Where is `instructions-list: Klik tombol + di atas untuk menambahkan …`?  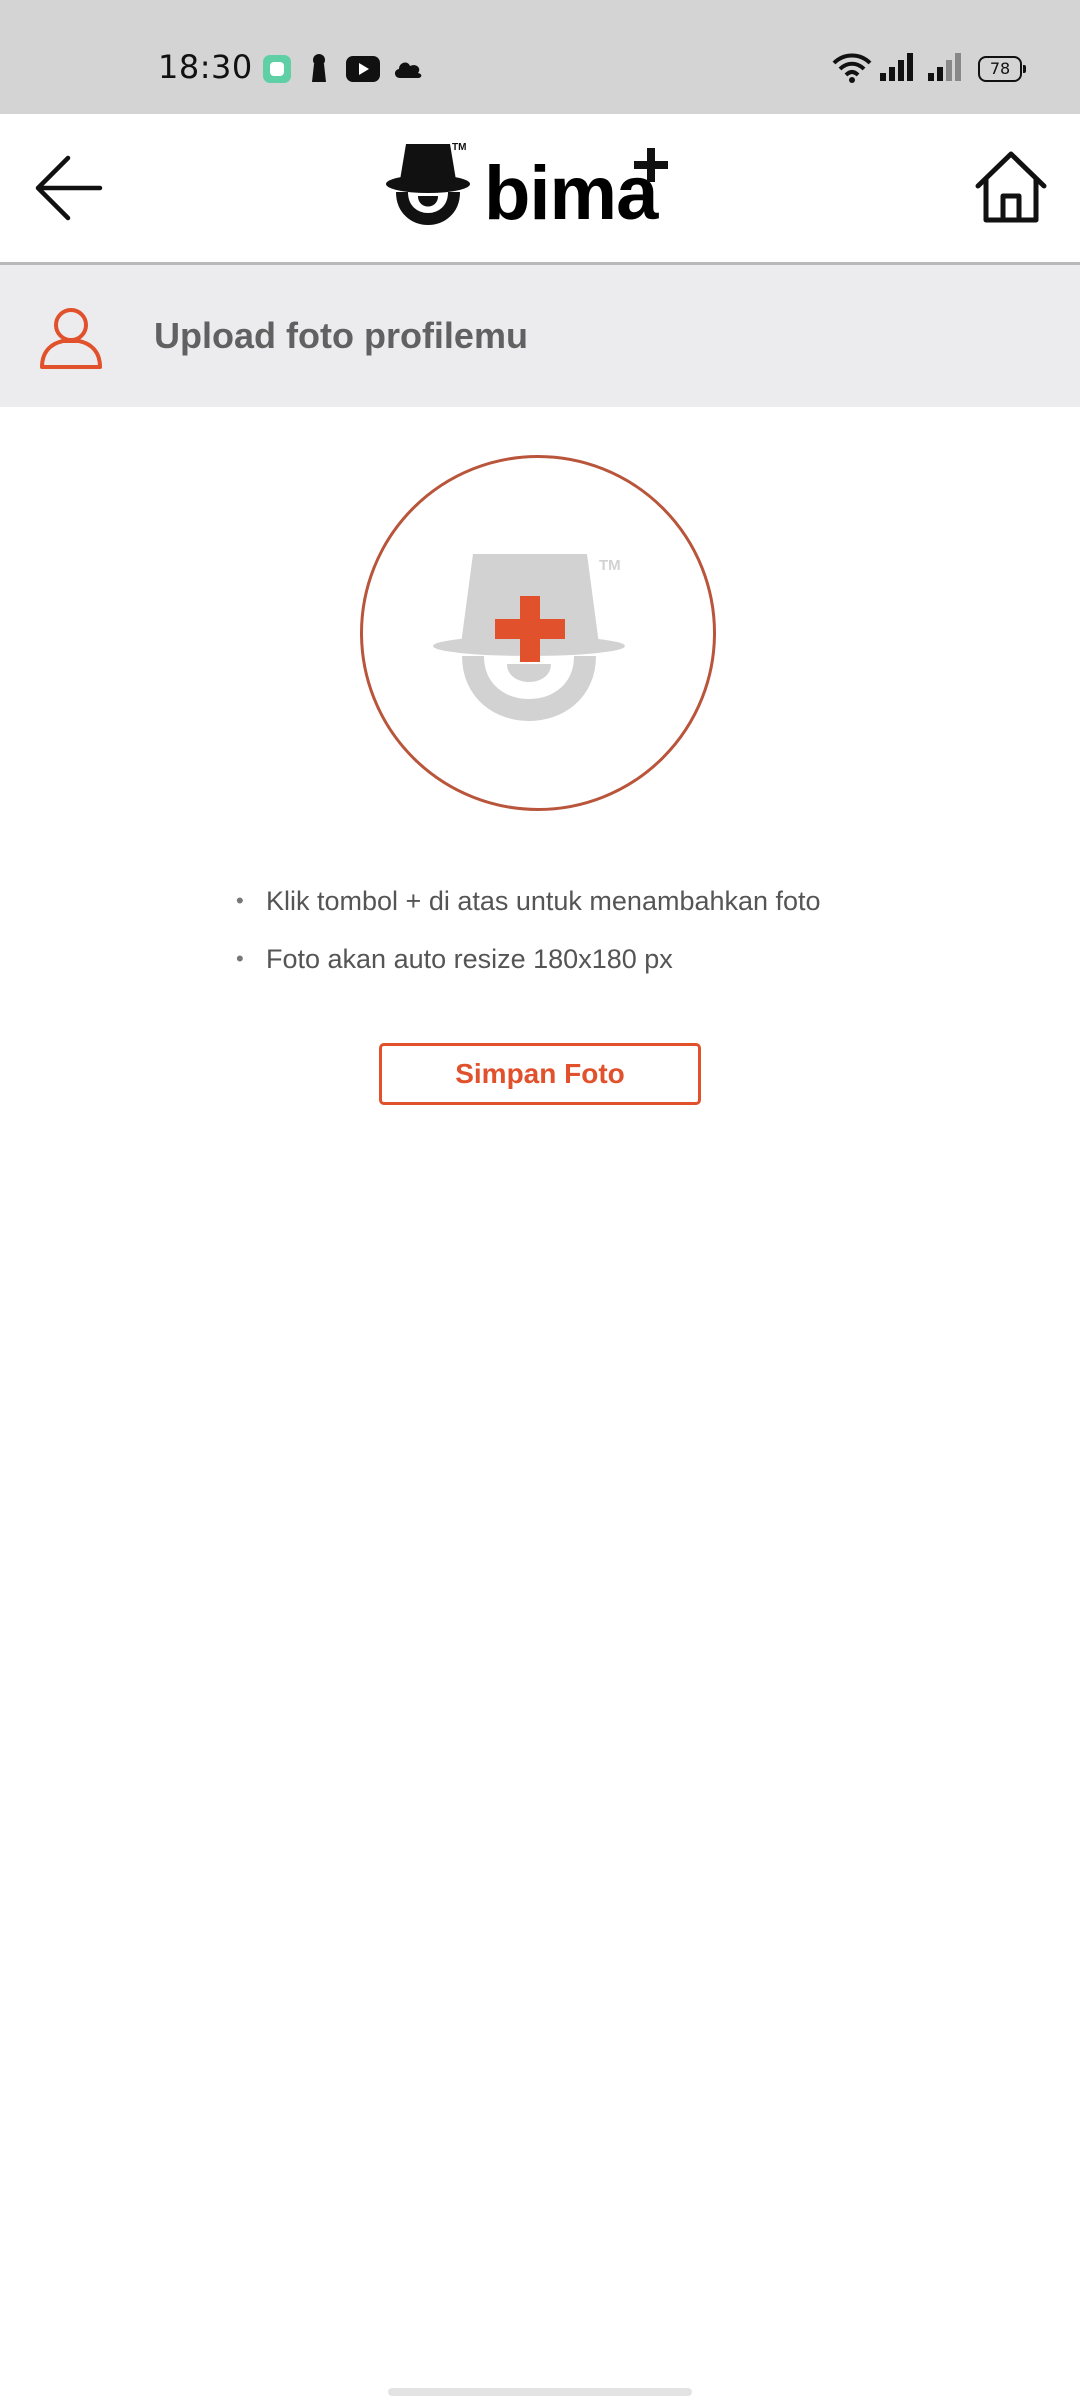 instructions-list: Klik tombol + di atas untuk menambahkan … is located at coordinates (528, 936).